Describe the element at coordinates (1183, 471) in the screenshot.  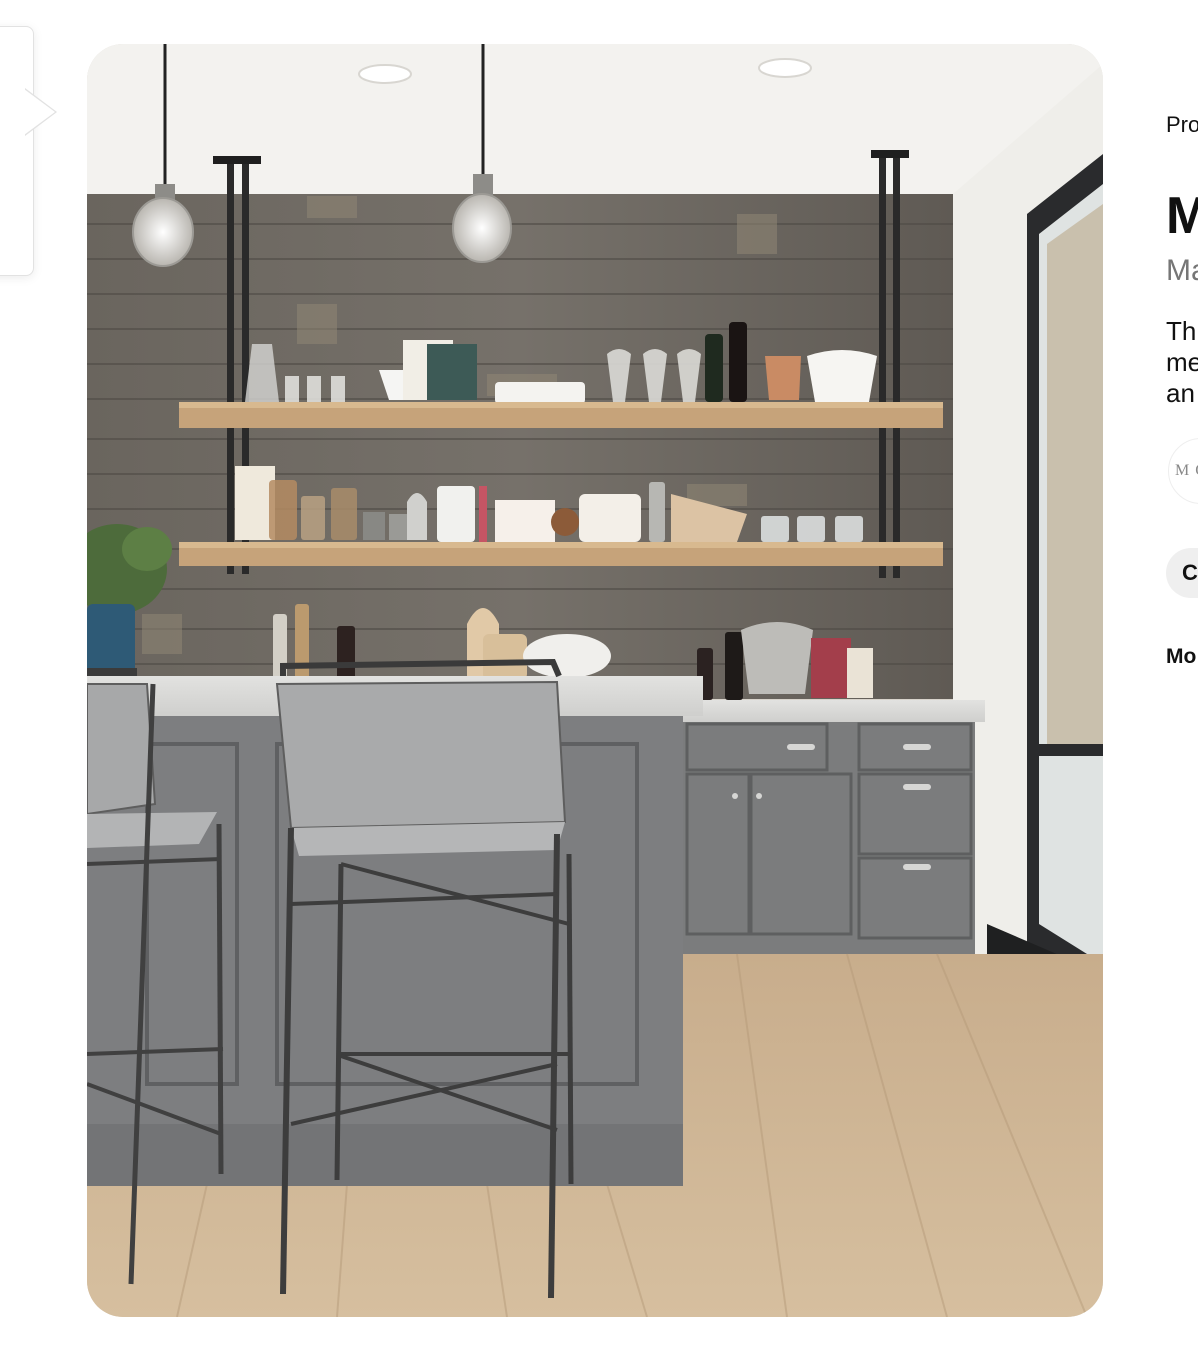
I see `creator-avatar: M O` at that location.